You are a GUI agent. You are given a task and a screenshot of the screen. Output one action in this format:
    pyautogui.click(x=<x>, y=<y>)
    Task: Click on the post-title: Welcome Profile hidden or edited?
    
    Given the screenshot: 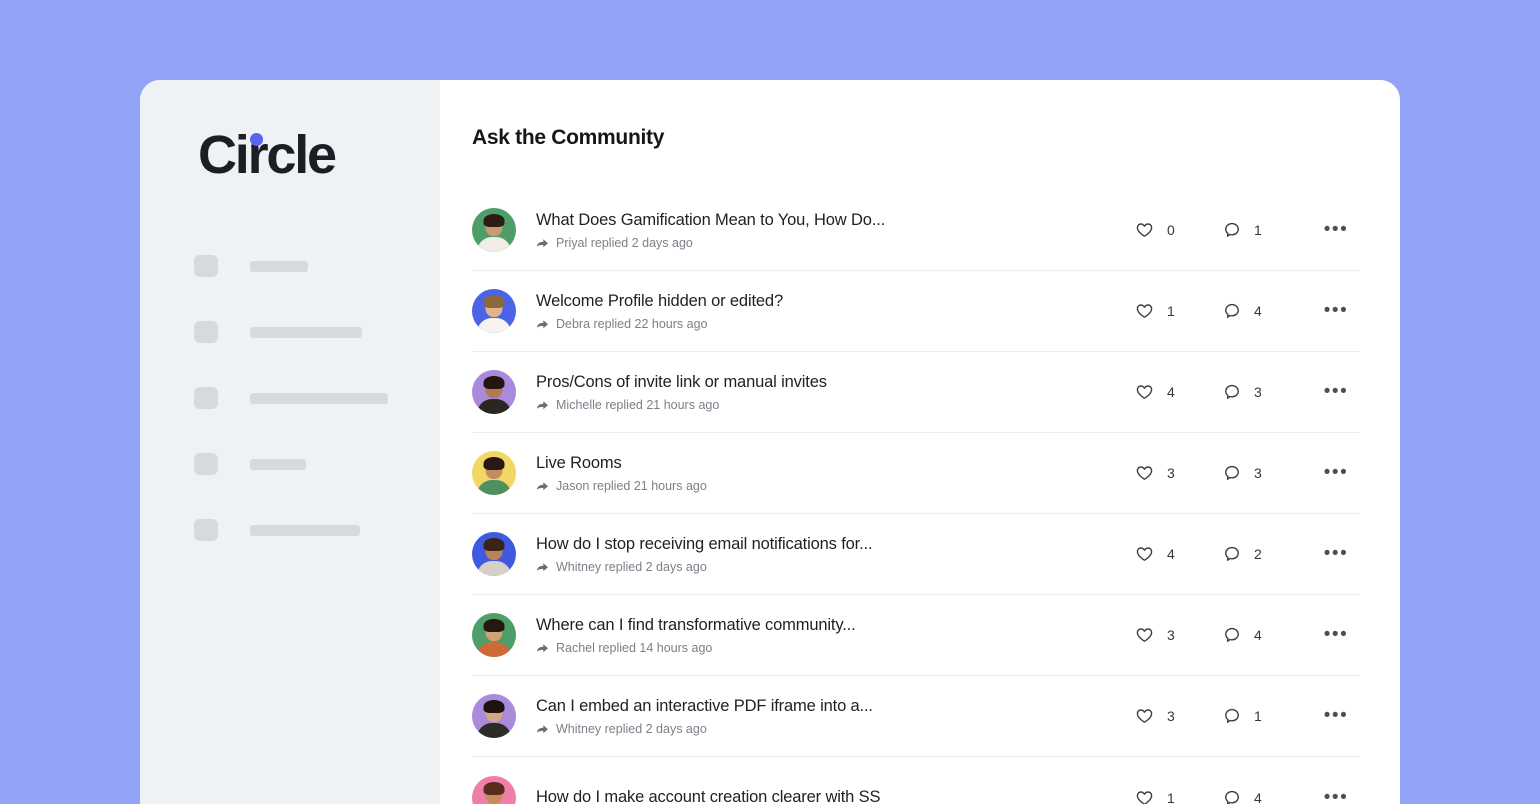 What is the action you would take?
    pyautogui.click(x=836, y=301)
    